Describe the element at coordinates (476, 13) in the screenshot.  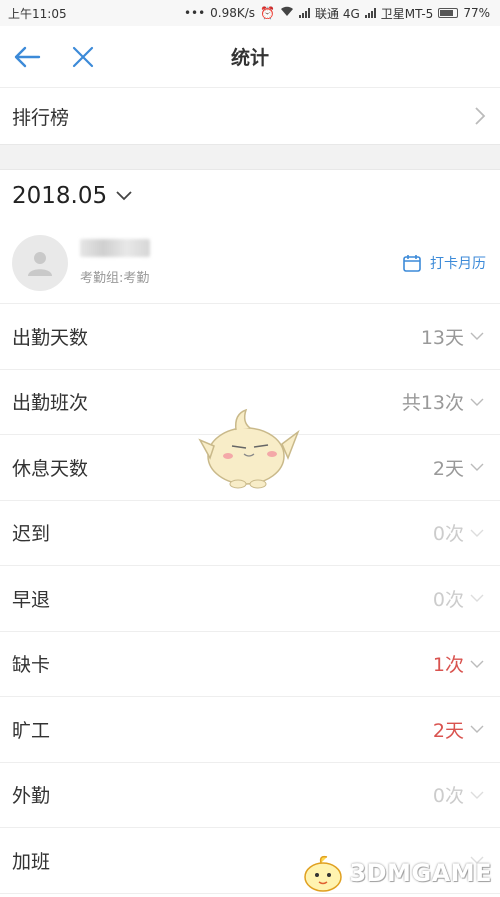
I see `battery-percent: 77%` at that location.